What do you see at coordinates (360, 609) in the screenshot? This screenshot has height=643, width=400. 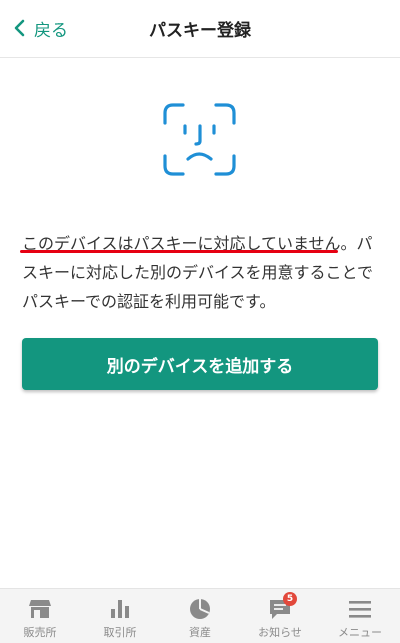 I see `menu-icon` at bounding box center [360, 609].